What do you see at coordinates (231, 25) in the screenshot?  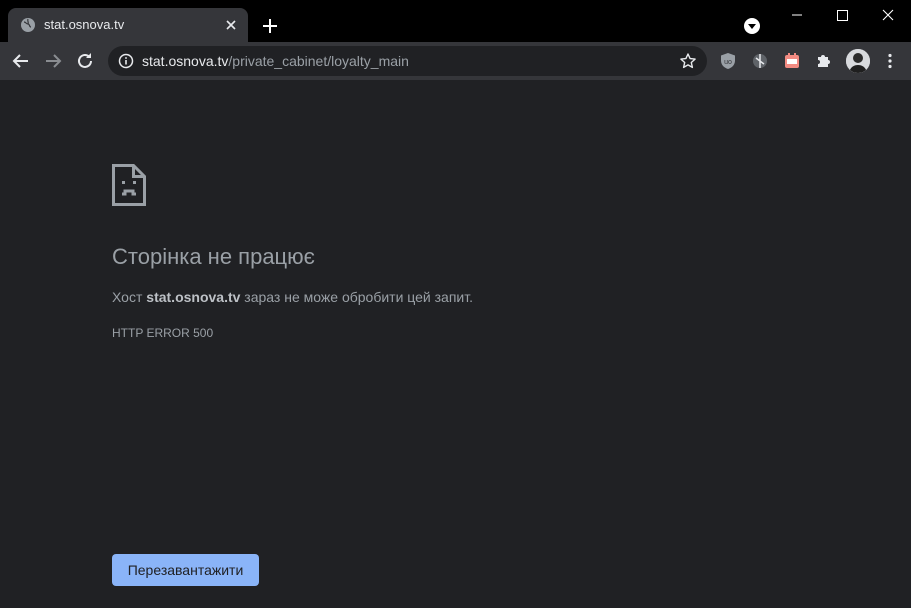 I see `close-tab-icon` at bounding box center [231, 25].